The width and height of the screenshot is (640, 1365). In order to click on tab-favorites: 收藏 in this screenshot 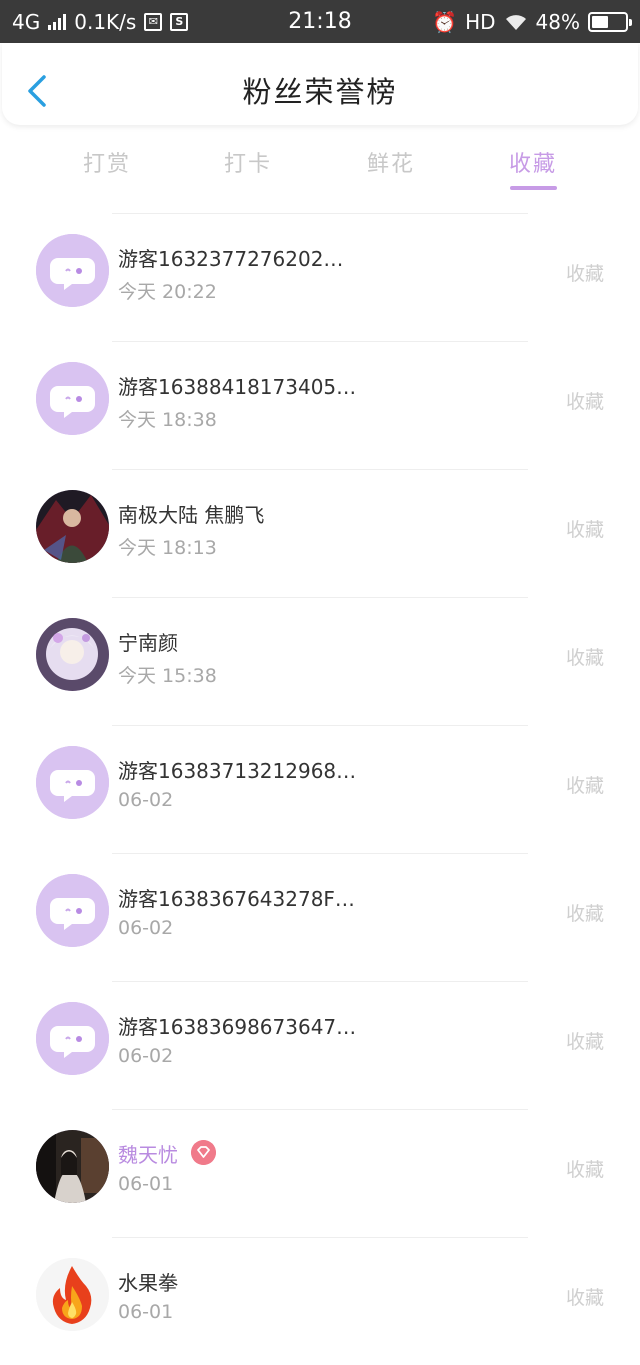, I will do `click(533, 162)`.